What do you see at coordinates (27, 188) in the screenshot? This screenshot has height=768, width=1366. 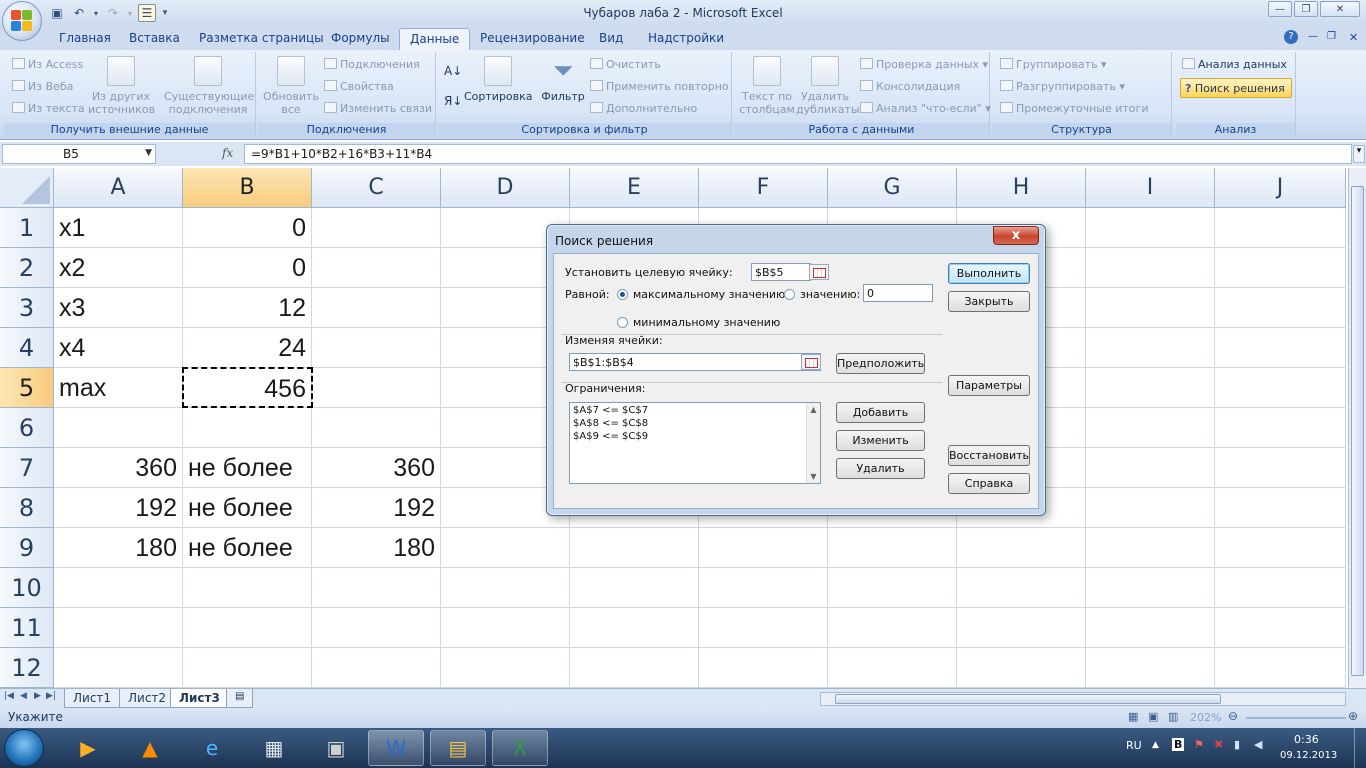 I see `select-all-corner` at bounding box center [27, 188].